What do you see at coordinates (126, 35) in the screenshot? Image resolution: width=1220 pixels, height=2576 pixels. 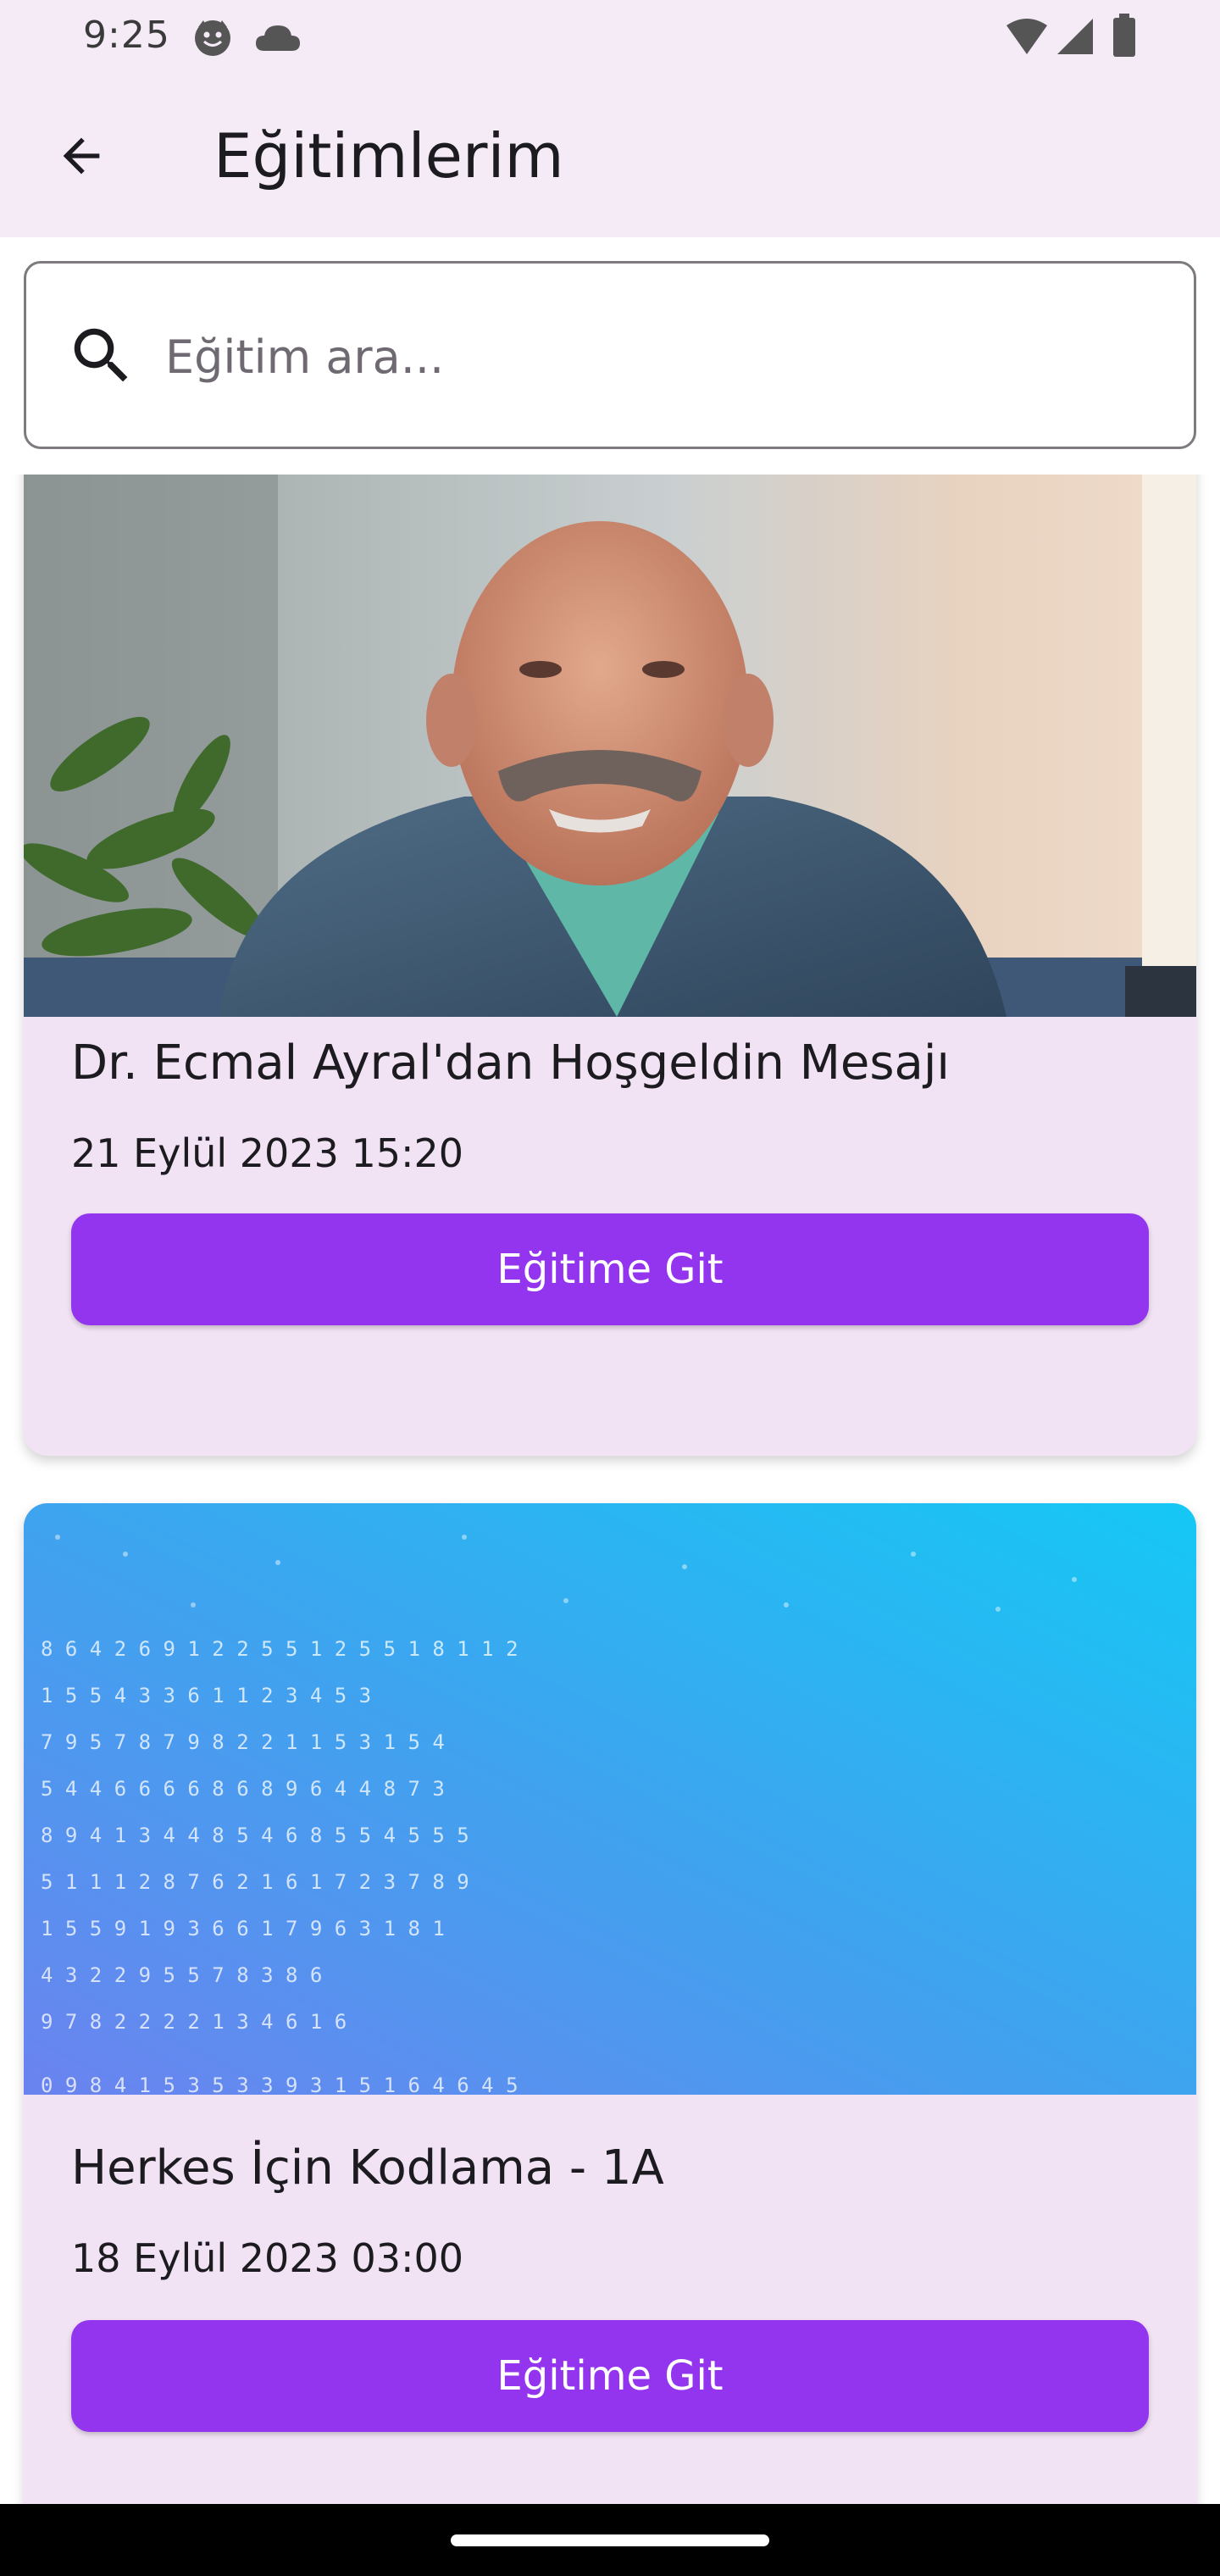 I see `status-time: 9:25` at bounding box center [126, 35].